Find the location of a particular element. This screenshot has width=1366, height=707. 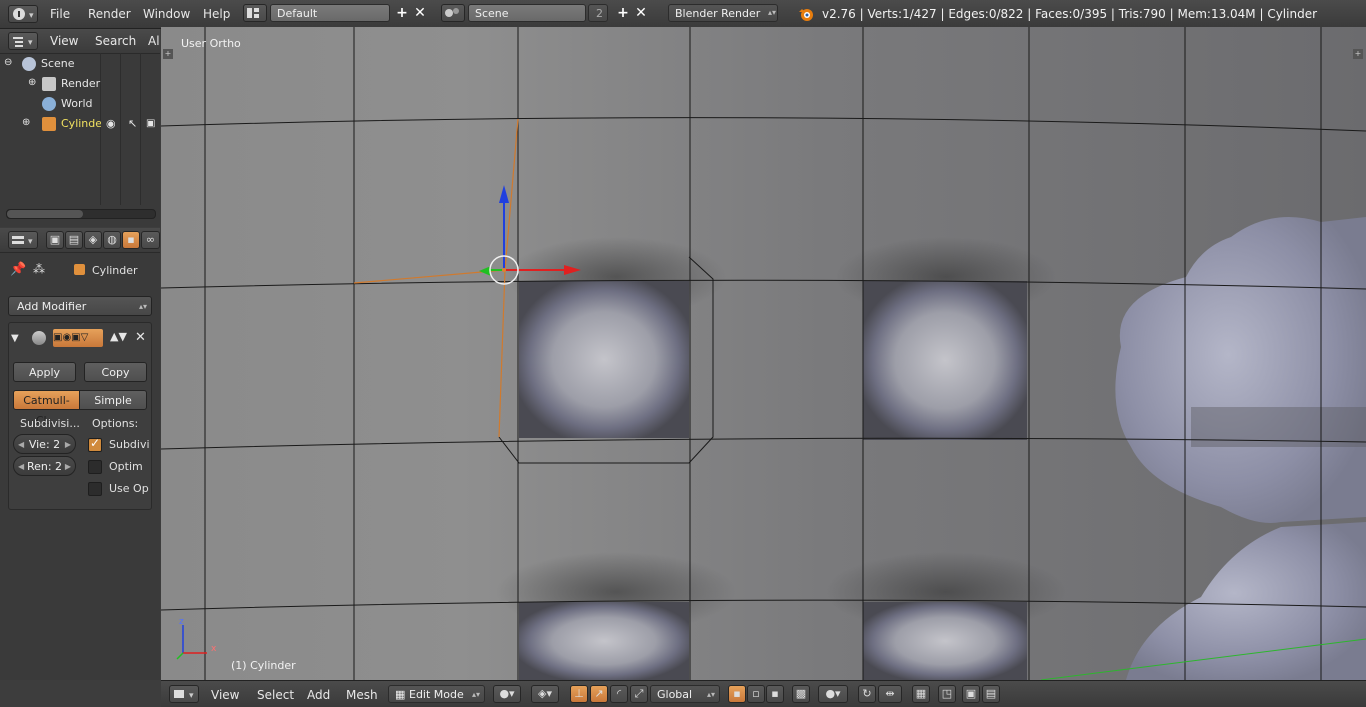

view-levels-field: ◀ Vie: 2 ▶ is located at coordinates (44, 444).